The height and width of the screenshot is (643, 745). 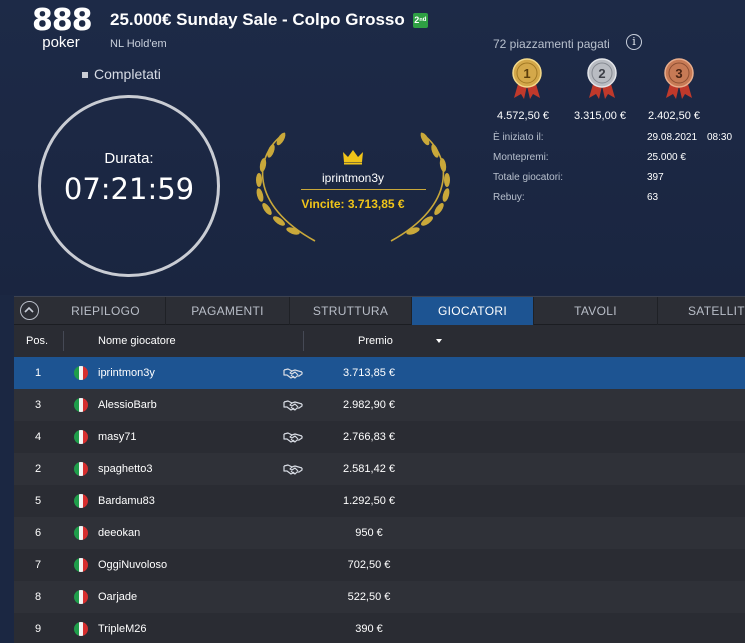 I want to click on prizepool-value: 25.000 €, so click(x=666, y=157).